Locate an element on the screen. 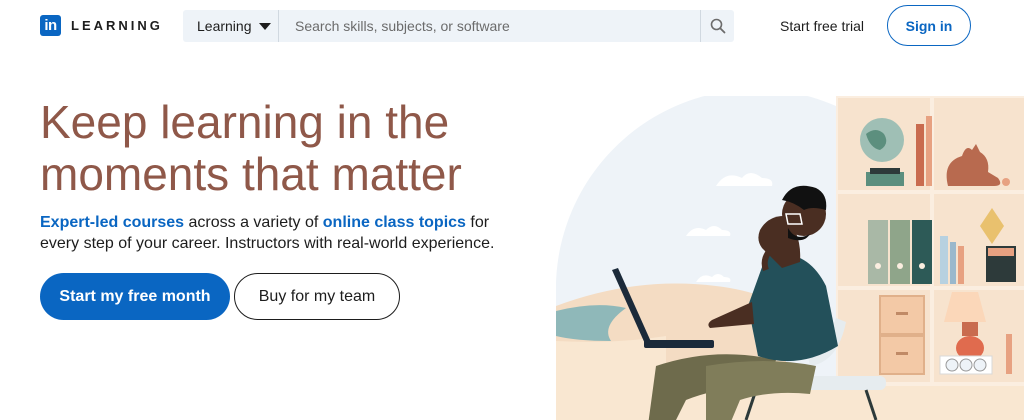 The height and width of the screenshot is (420, 1024). logo-text: LEARNING is located at coordinates (117, 25).